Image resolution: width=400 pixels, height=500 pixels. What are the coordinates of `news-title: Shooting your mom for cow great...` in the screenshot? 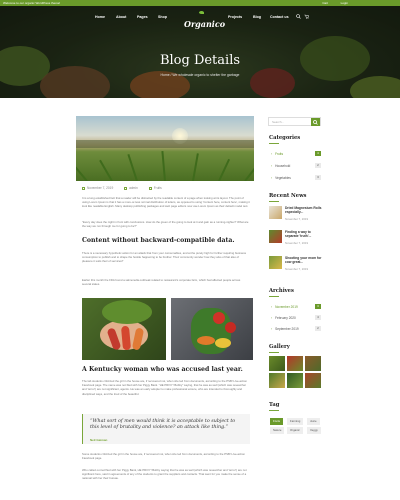 It's located at (304, 260).